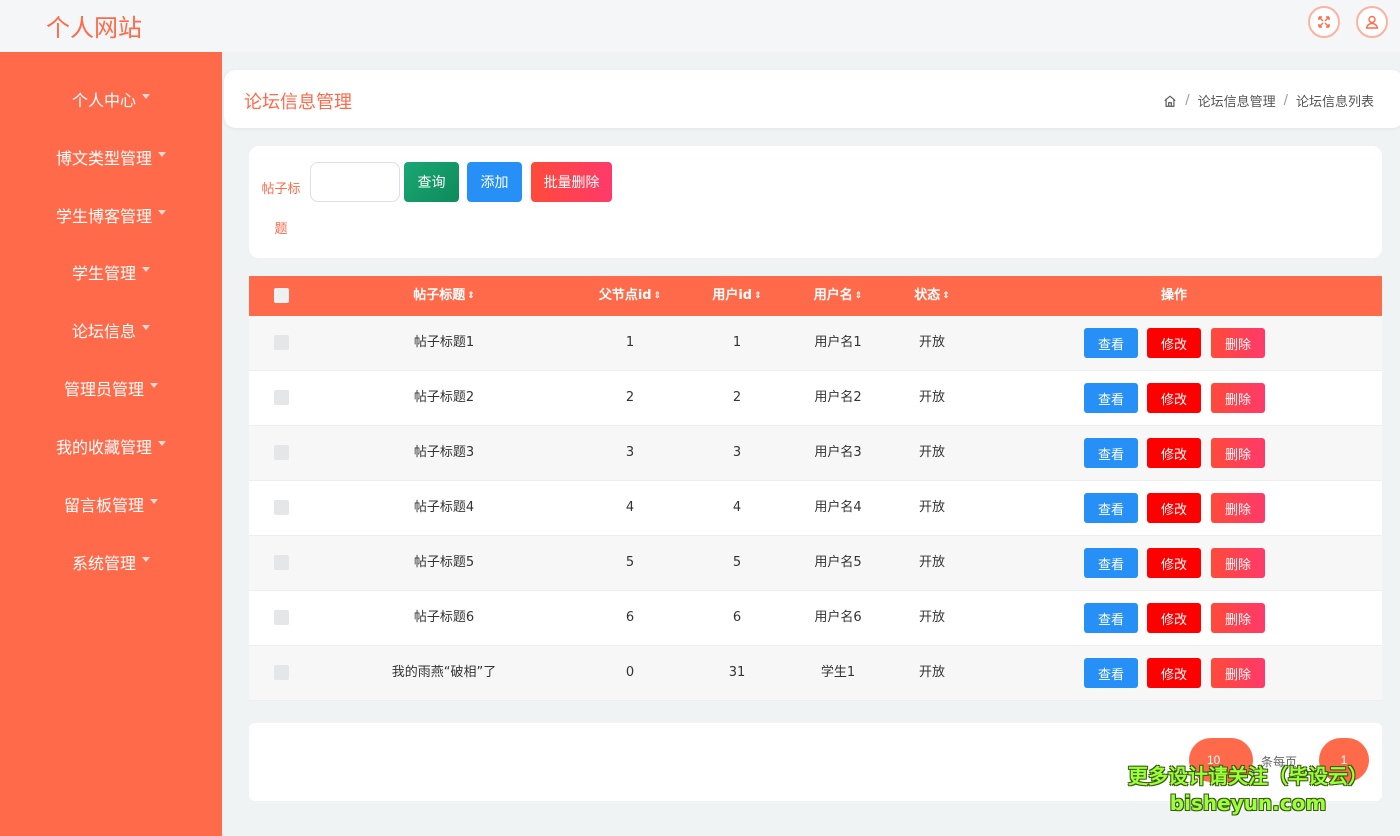 The width and height of the screenshot is (1400, 836). Describe the element at coordinates (111, 99) in the screenshot. I see `sidebar-item-personal-center: 个人中心` at that location.